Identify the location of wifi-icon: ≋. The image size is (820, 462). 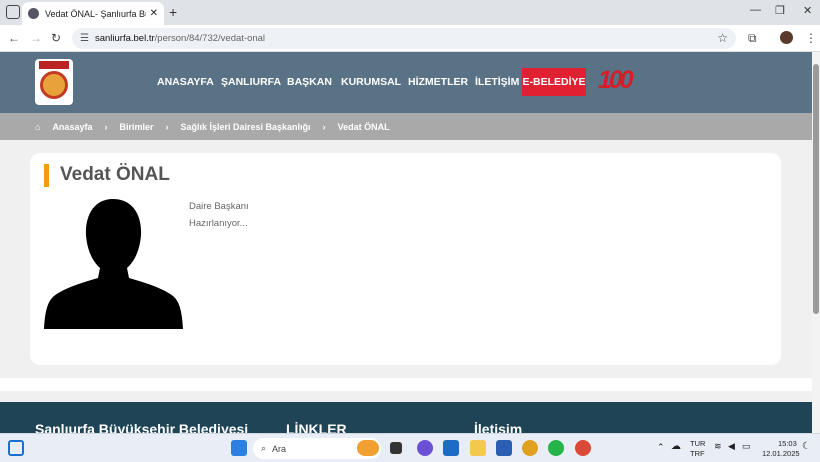
(718, 446).